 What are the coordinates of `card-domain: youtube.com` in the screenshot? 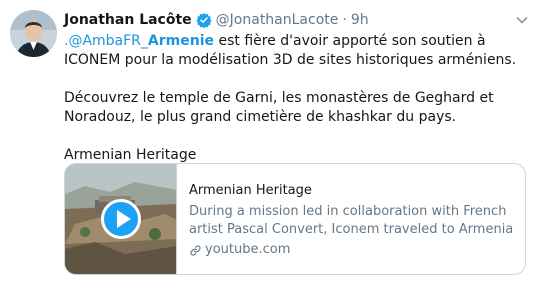 It's located at (352, 250).